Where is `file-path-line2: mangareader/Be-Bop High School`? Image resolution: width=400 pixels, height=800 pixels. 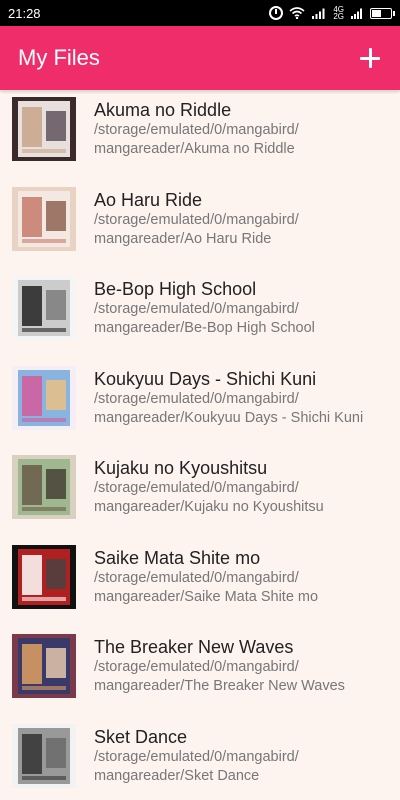
file-path-line2: mangareader/Be-Bop High School is located at coordinates (204, 328).